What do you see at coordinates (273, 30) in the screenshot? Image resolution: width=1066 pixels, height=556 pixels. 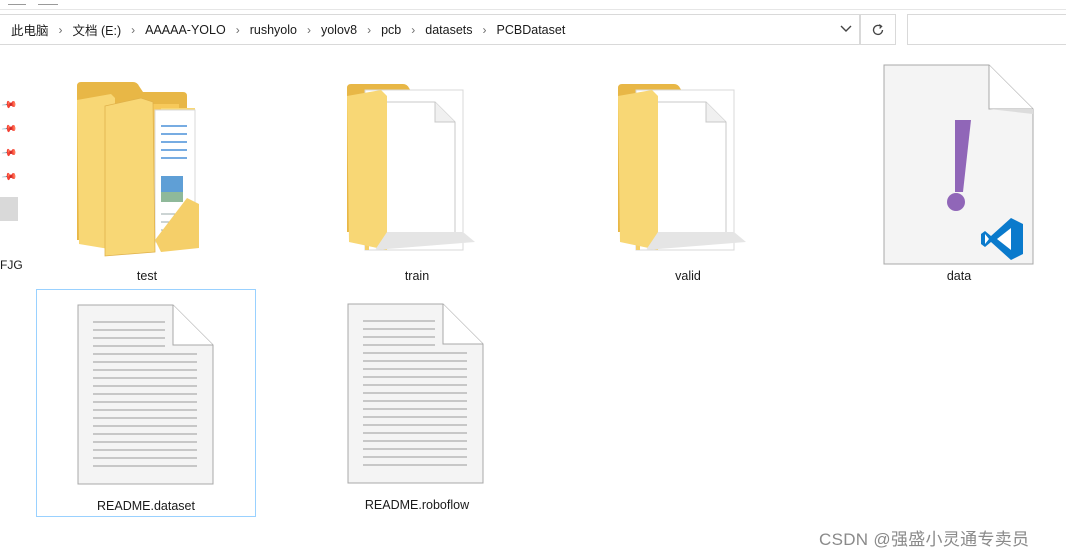 I see `breadcrumb-rushyolo: rushyolo` at bounding box center [273, 30].